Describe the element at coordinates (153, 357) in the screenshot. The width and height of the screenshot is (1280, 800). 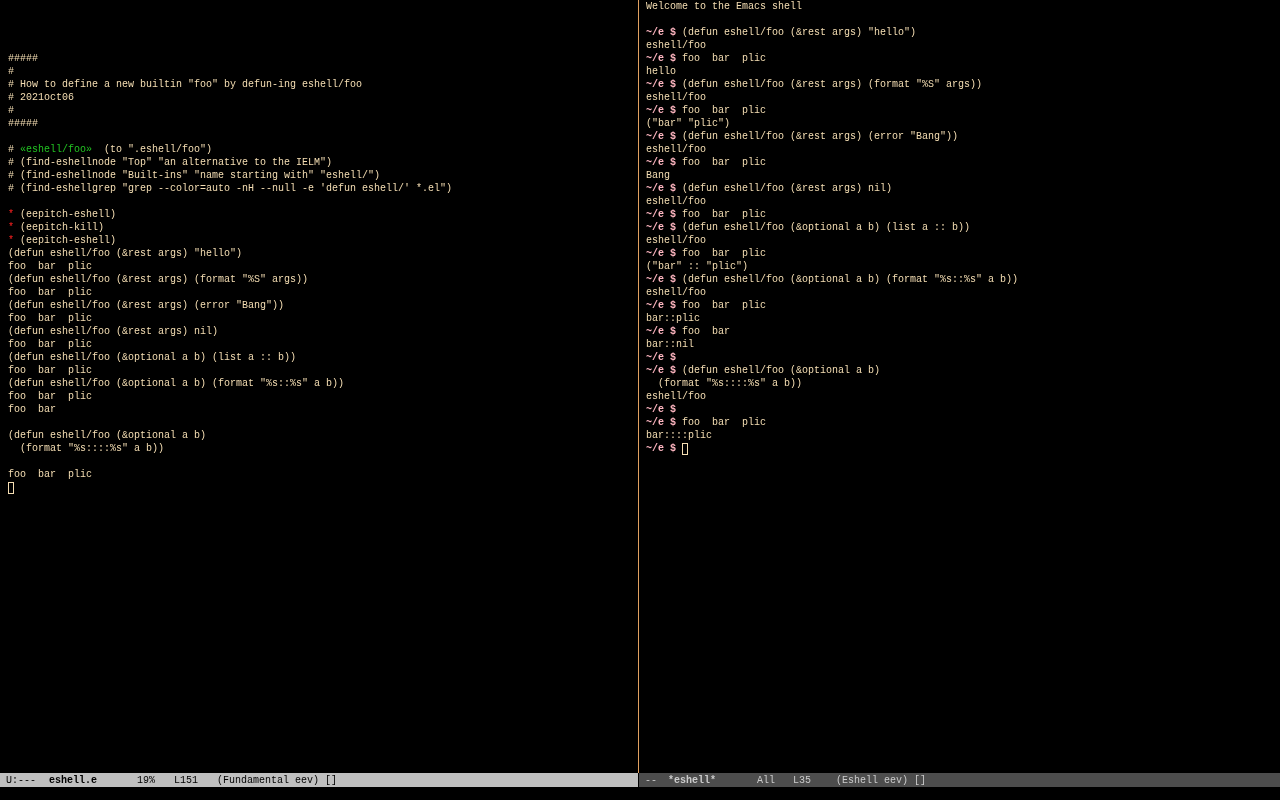
I see `code-line: (defun eshell/foo (&optional a b) (list a :: b))` at that location.